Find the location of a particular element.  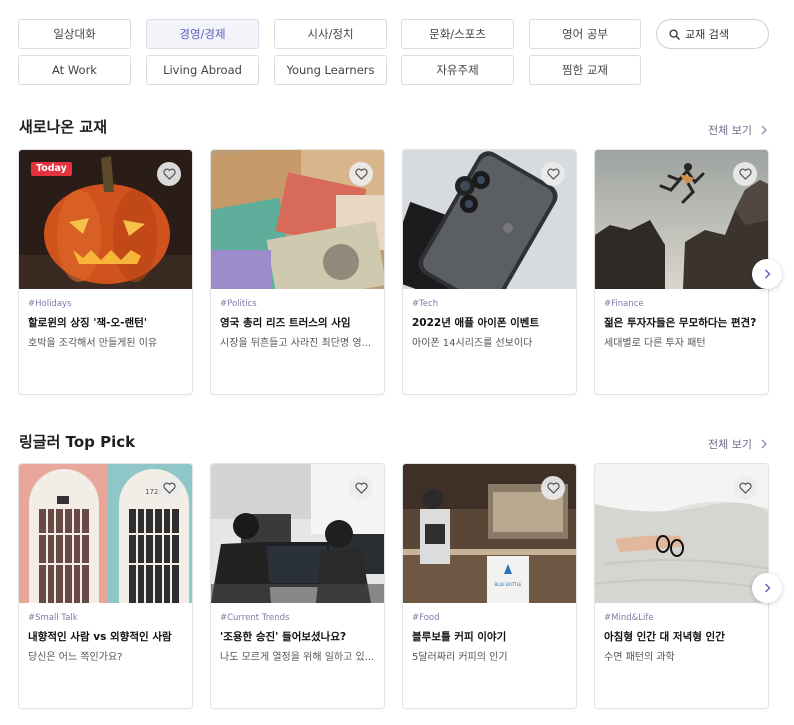

material-card: #Mind&Life 아침형 인간 대 저녁형 인간 수면 패턴의 과학 is located at coordinates (681, 586).